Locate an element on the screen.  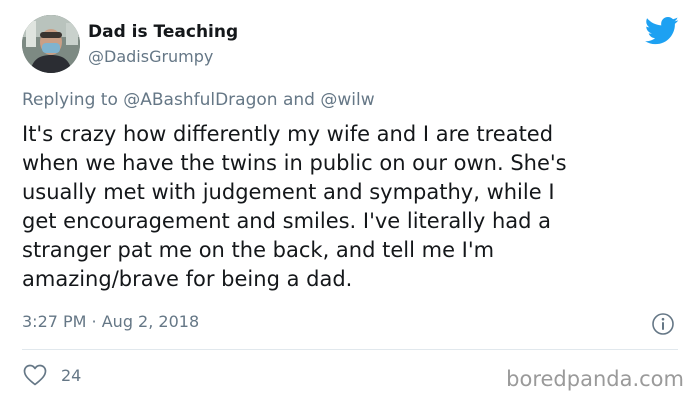
tweet-timestamp: 3:27 PM · Aug 2, 2018 is located at coordinates (110, 321).